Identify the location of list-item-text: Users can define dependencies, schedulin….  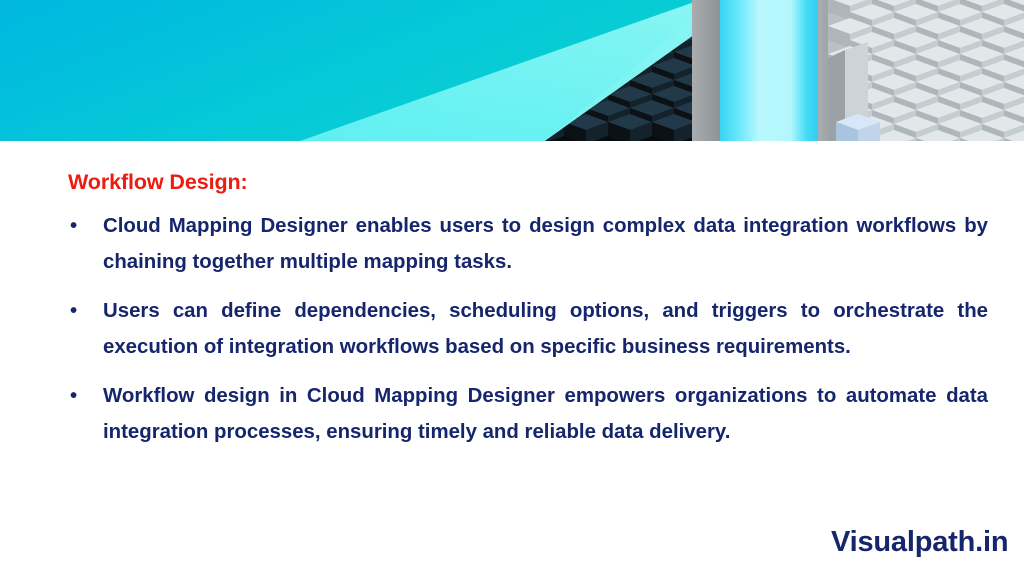
(545, 329).